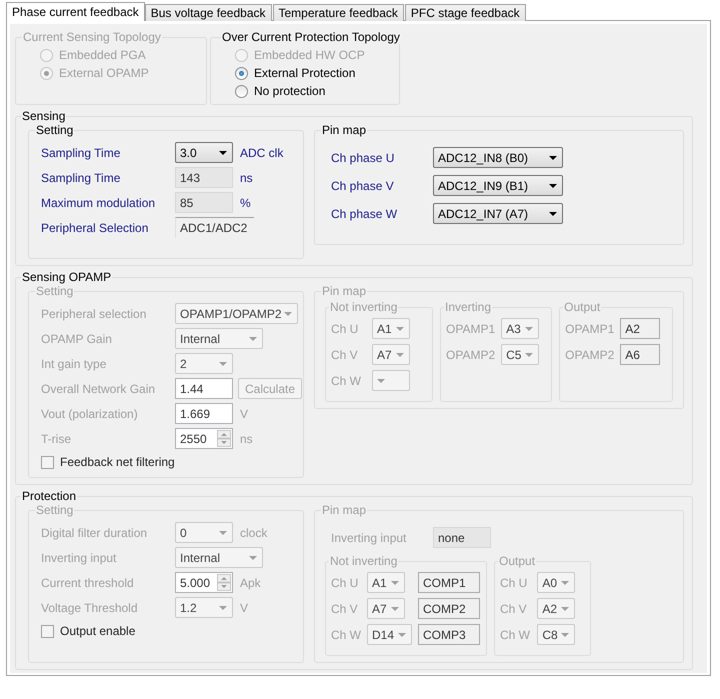 The height and width of the screenshot is (699, 720). Describe the element at coordinates (98, 203) in the screenshot. I see `field-label: Maximum modulation` at that location.